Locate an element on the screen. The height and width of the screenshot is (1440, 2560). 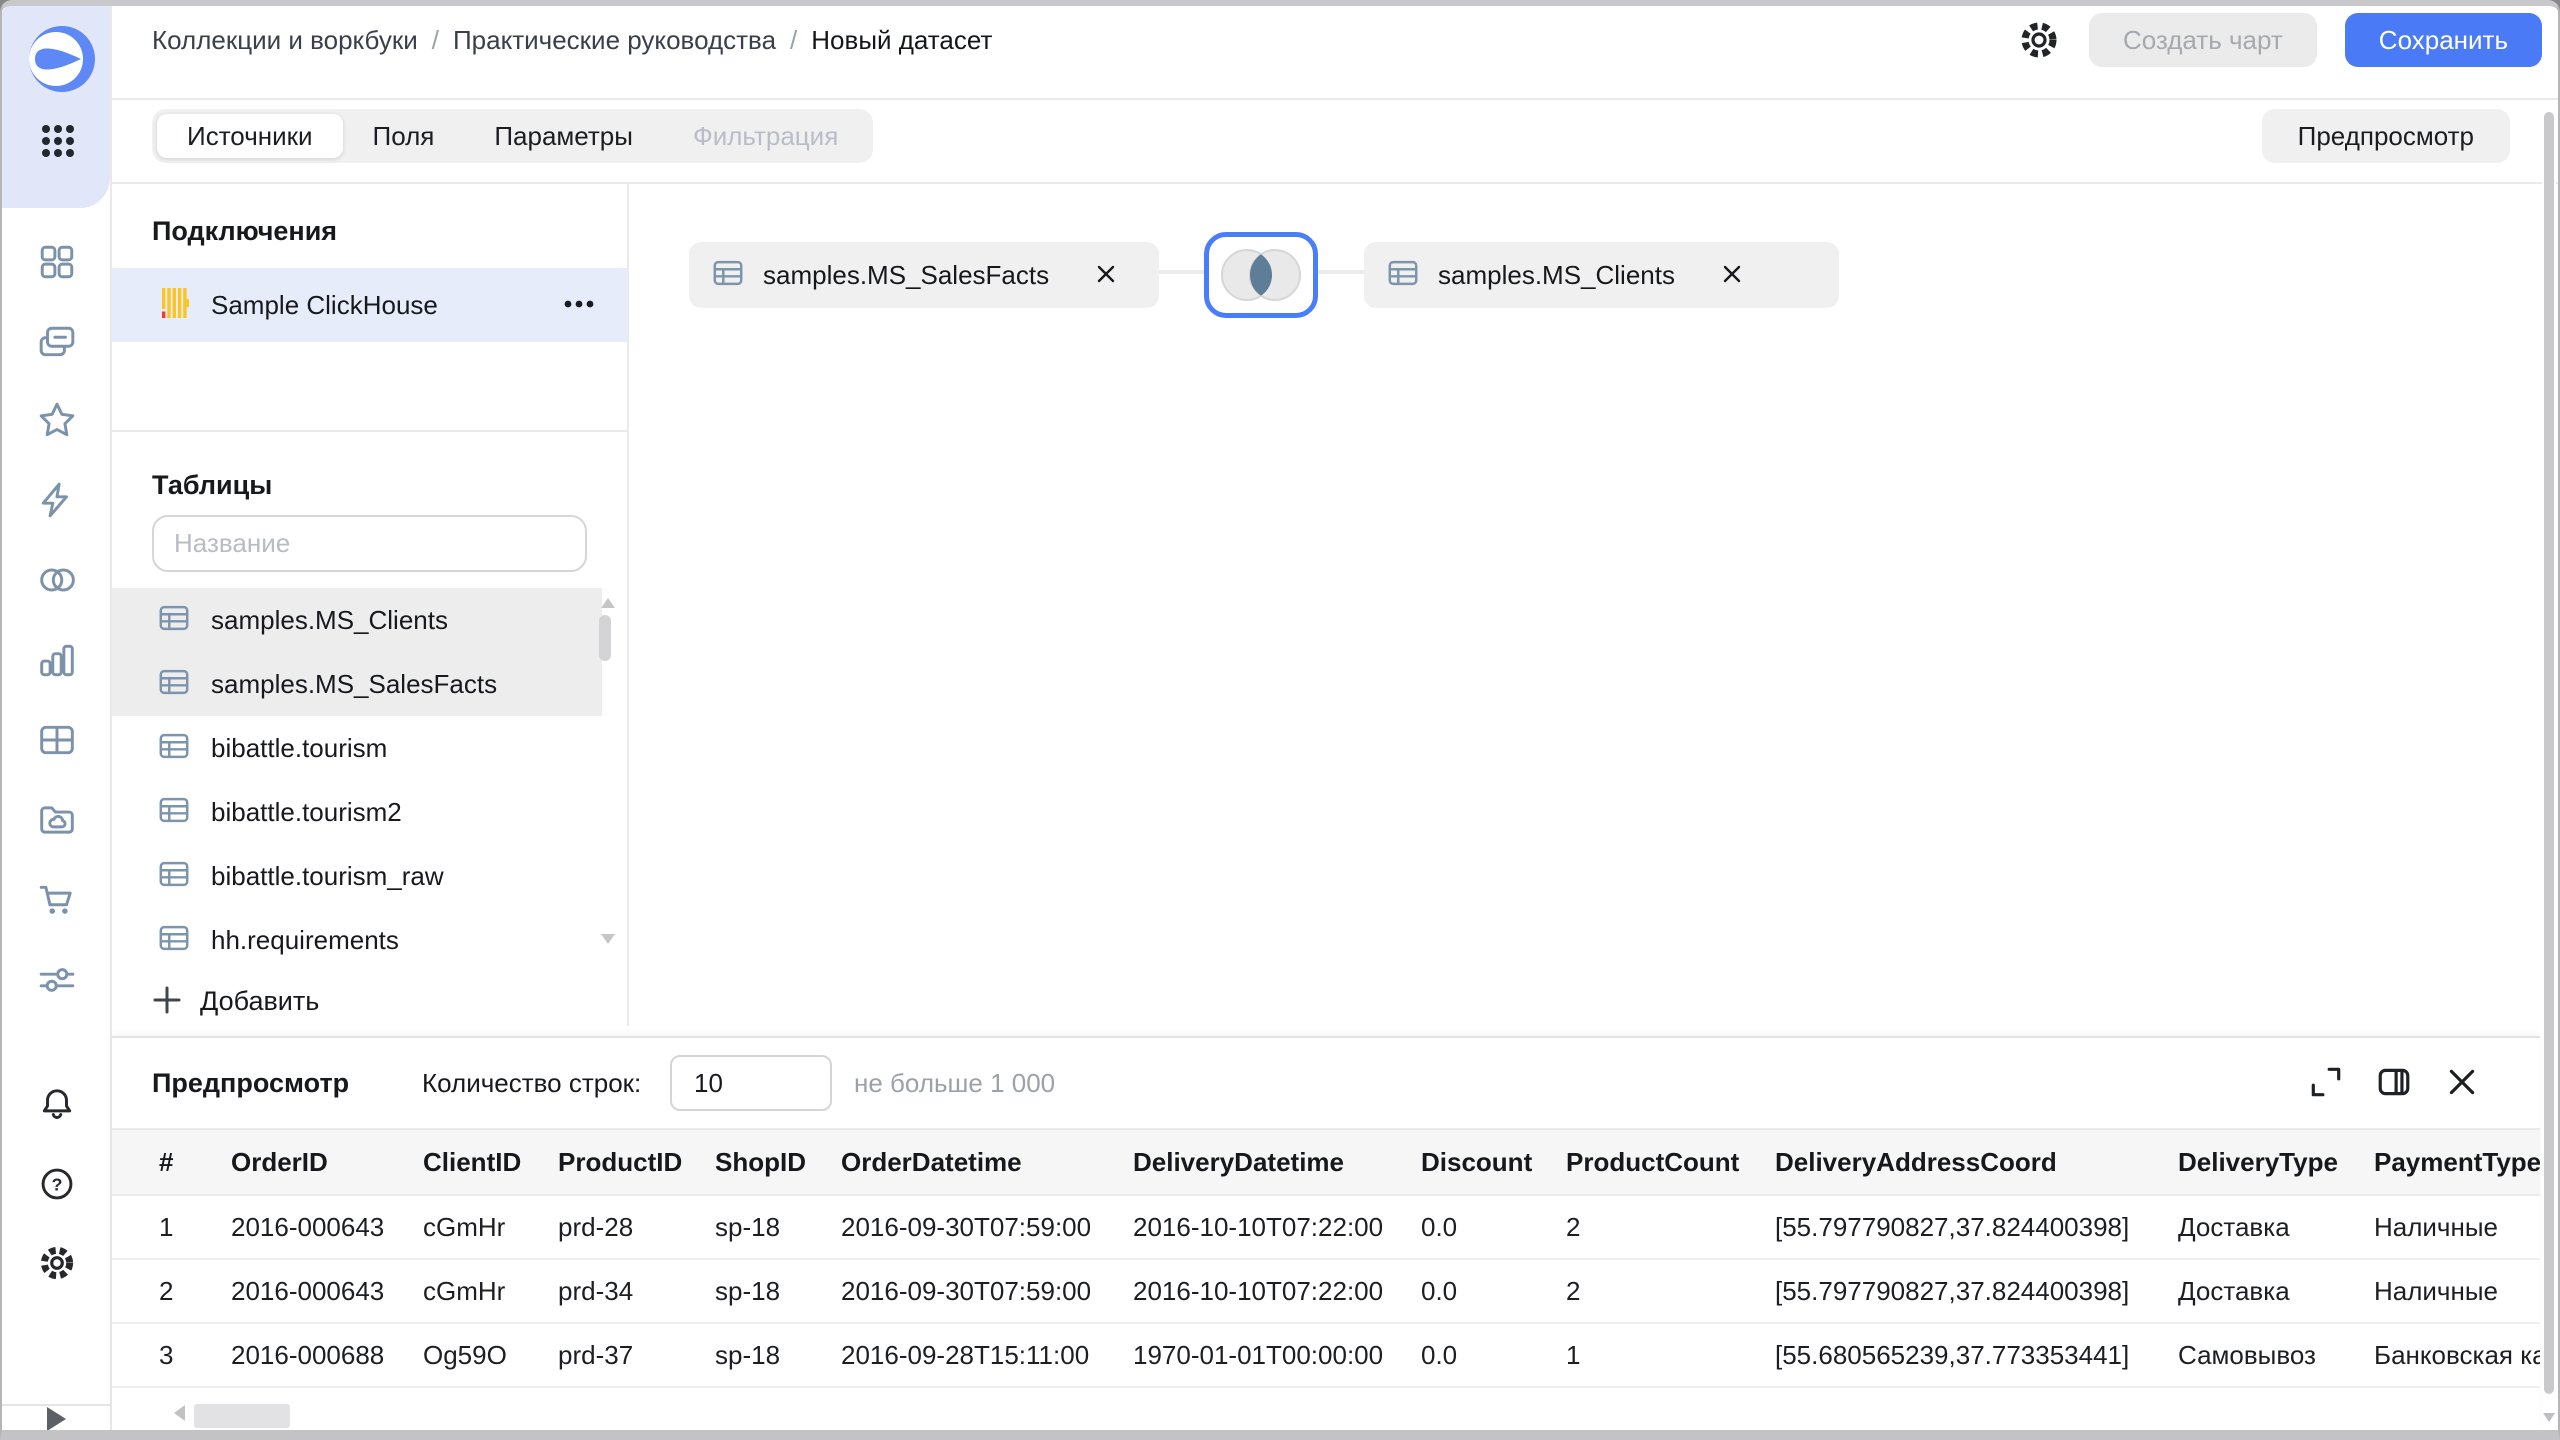
all-services-grid-icon is located at coordinates (58, 142).